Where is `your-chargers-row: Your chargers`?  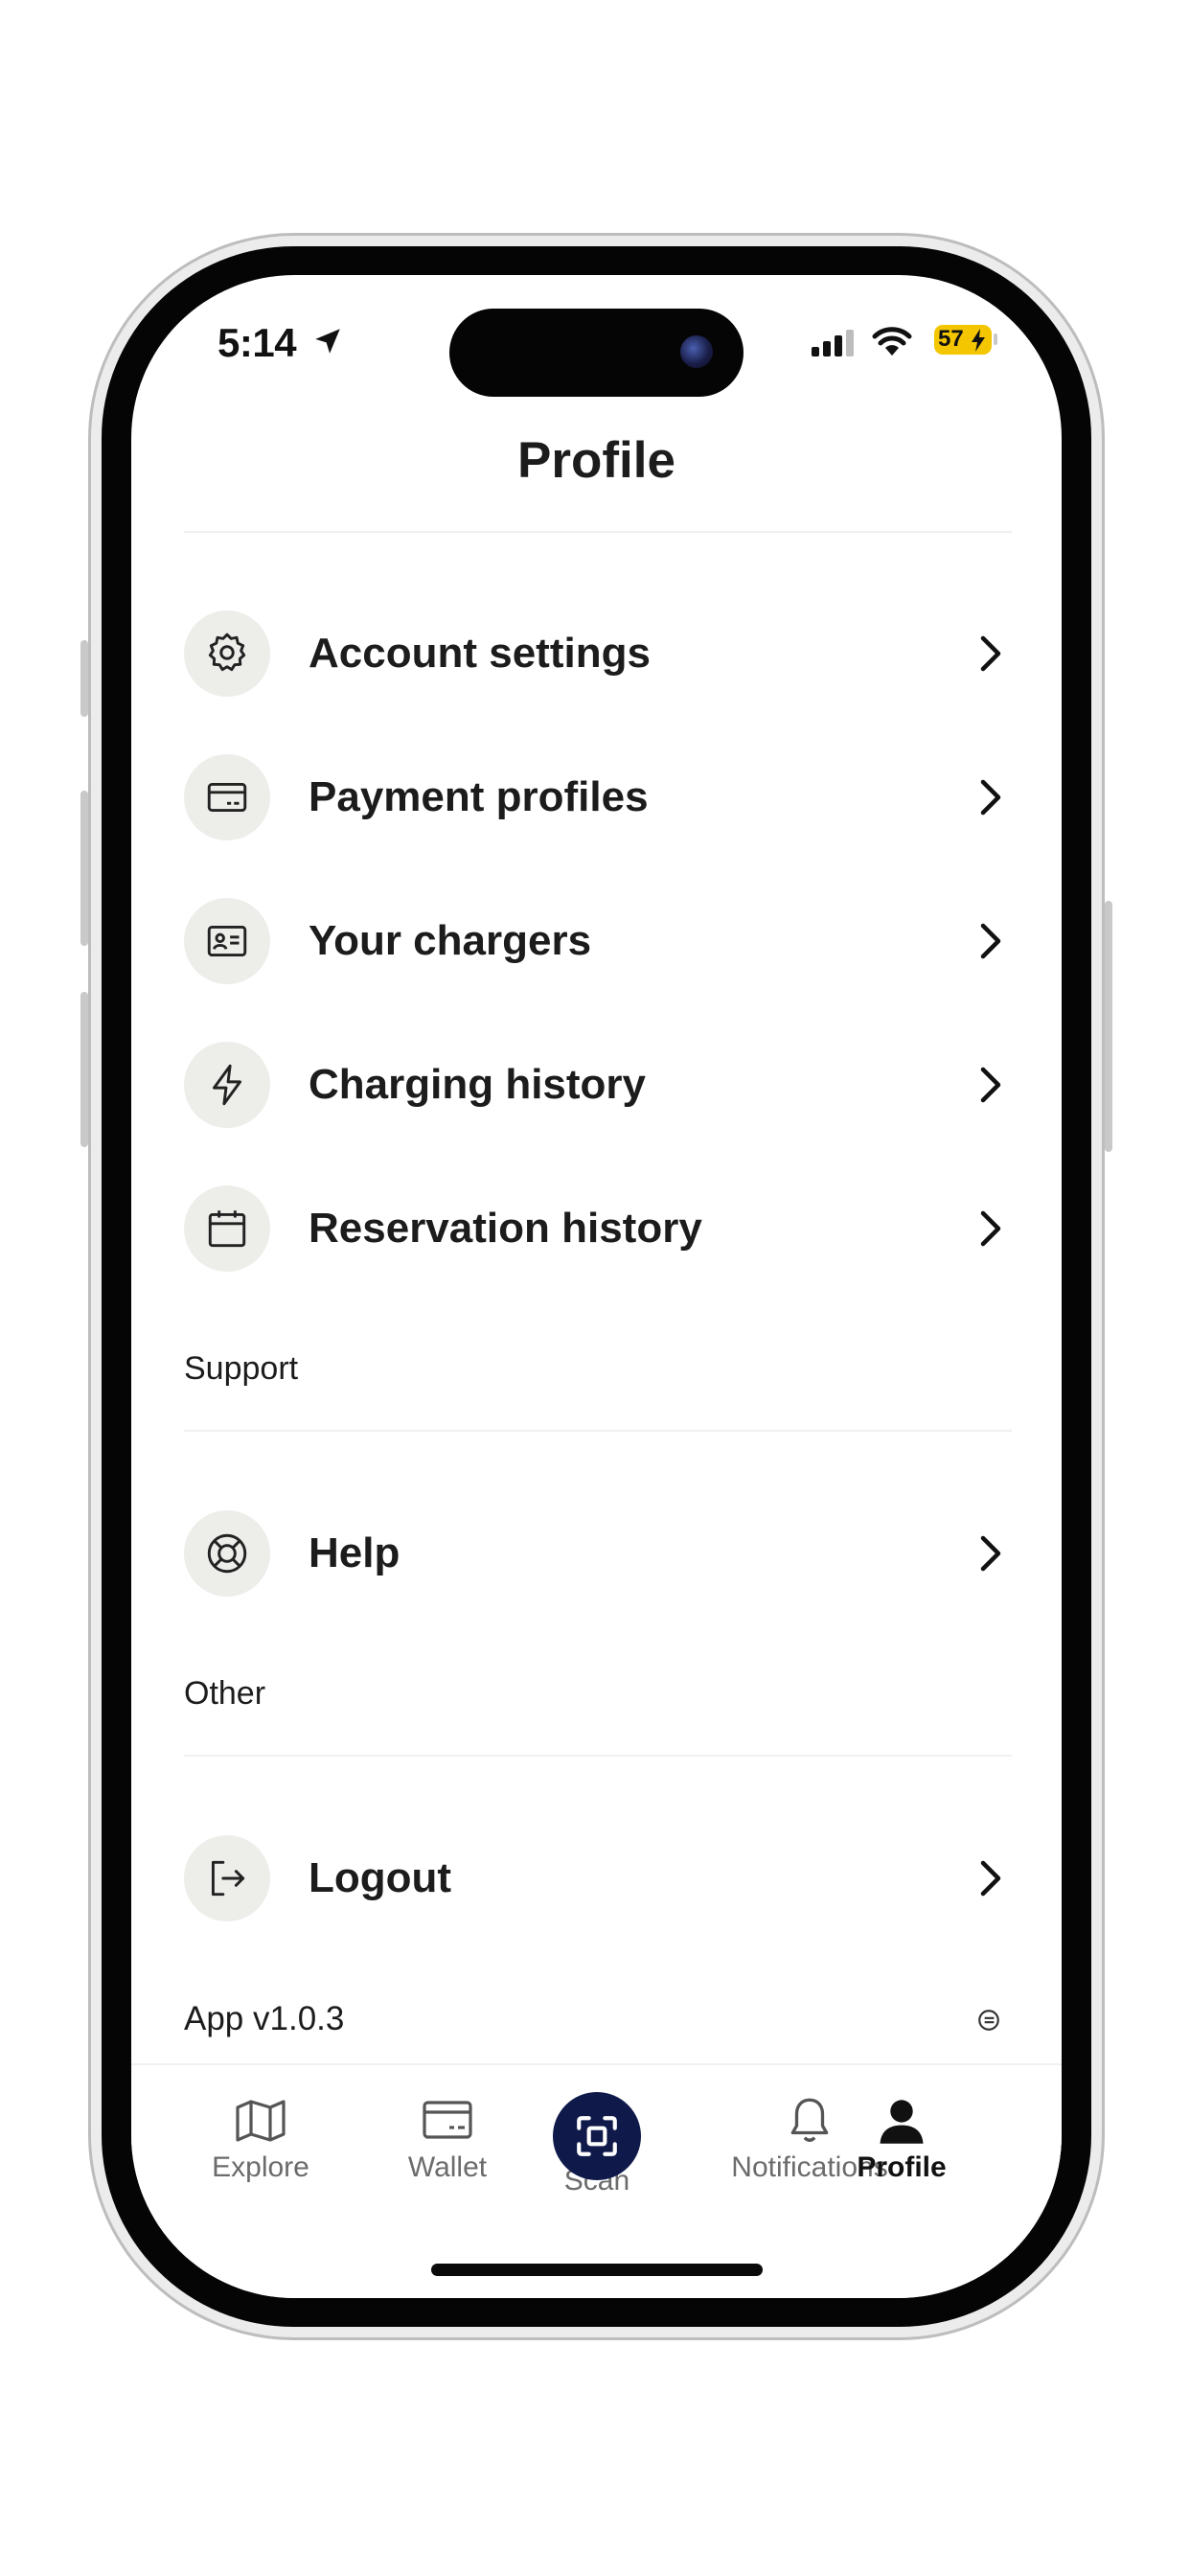
your-chargers-row: Your chargers is located at coordinates (598, 941).